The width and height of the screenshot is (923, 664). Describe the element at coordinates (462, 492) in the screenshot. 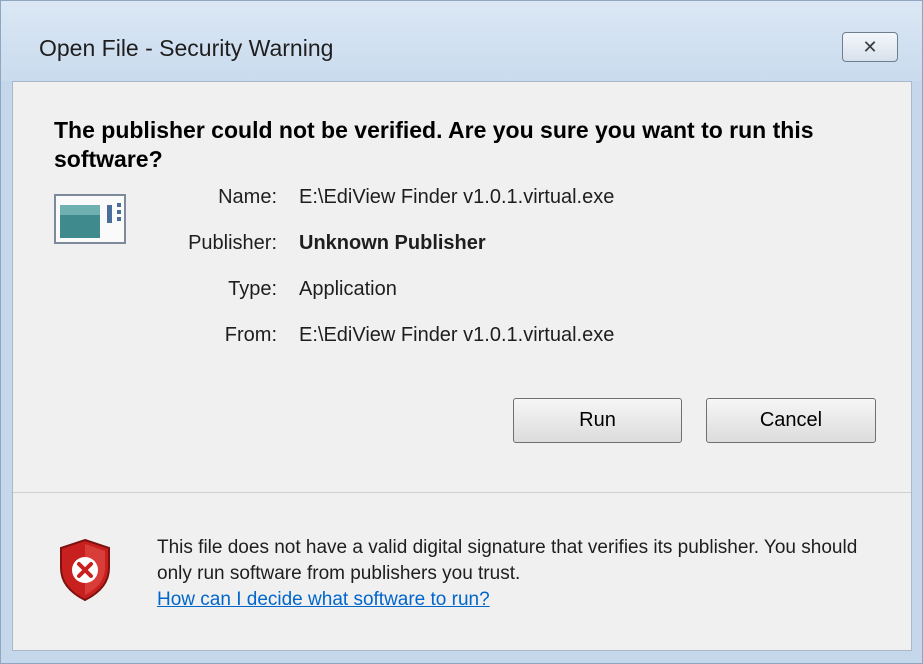

I see `divider` at that location.